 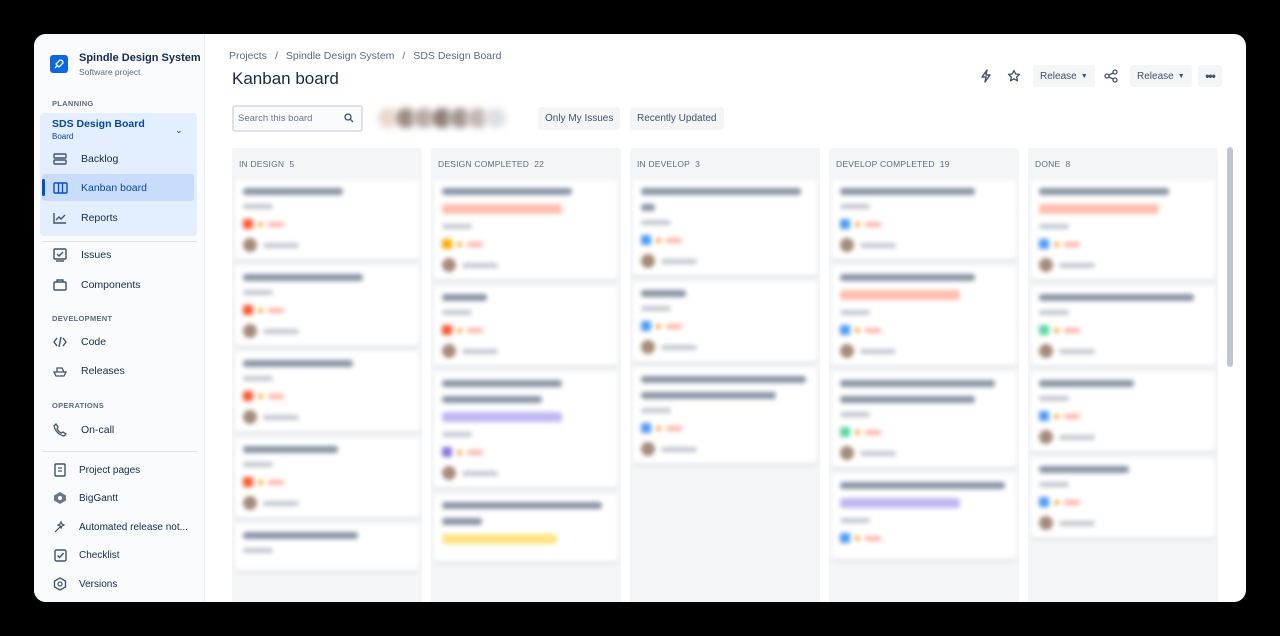 I want to click on breadcrumb-board: SDS Design Board, so click(x=457, y=56).